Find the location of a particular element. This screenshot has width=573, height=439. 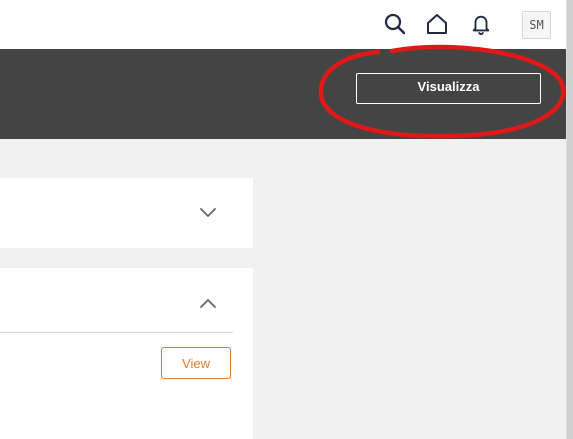

scrollbar-thumb is located at coordinates (570, 219).